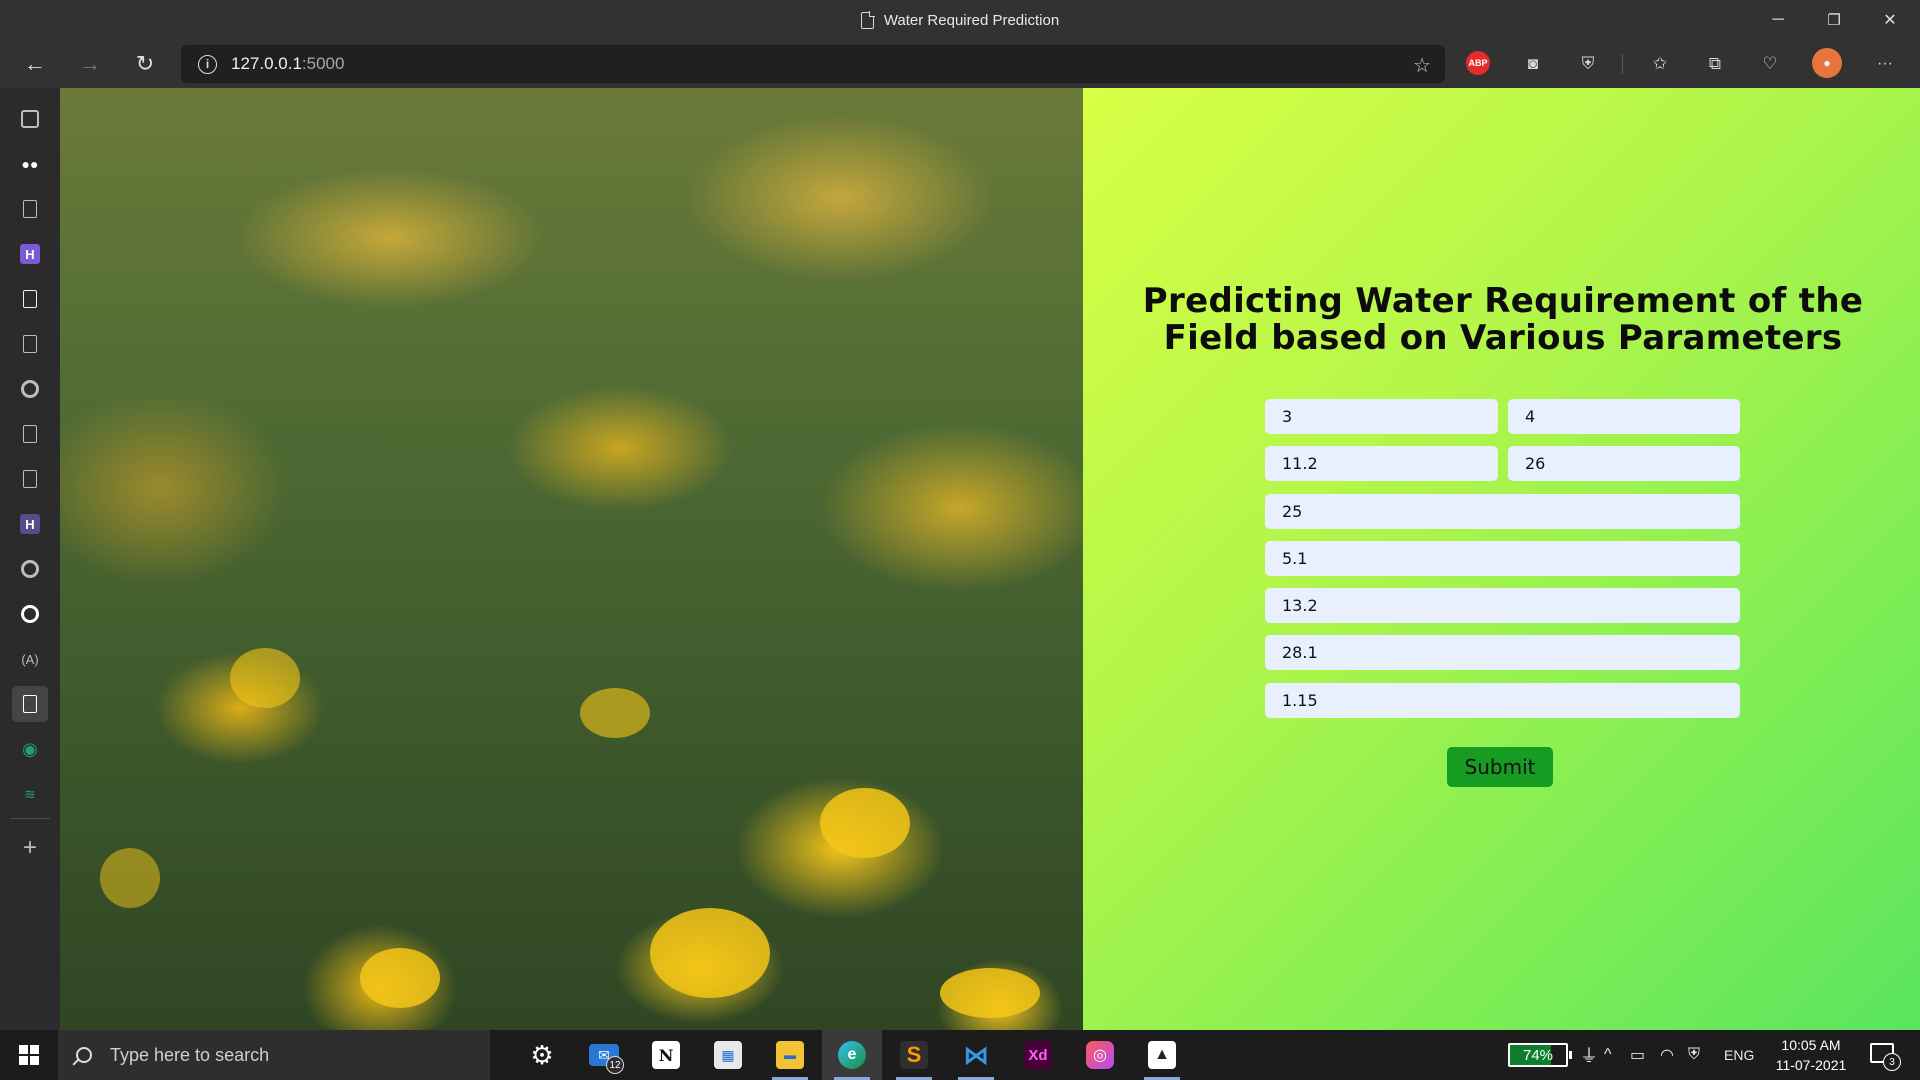  What do you see at coordinates (1502, 511) in the screenshot?
I see `param-input-5: 25` at bounding box center [1502, 511].